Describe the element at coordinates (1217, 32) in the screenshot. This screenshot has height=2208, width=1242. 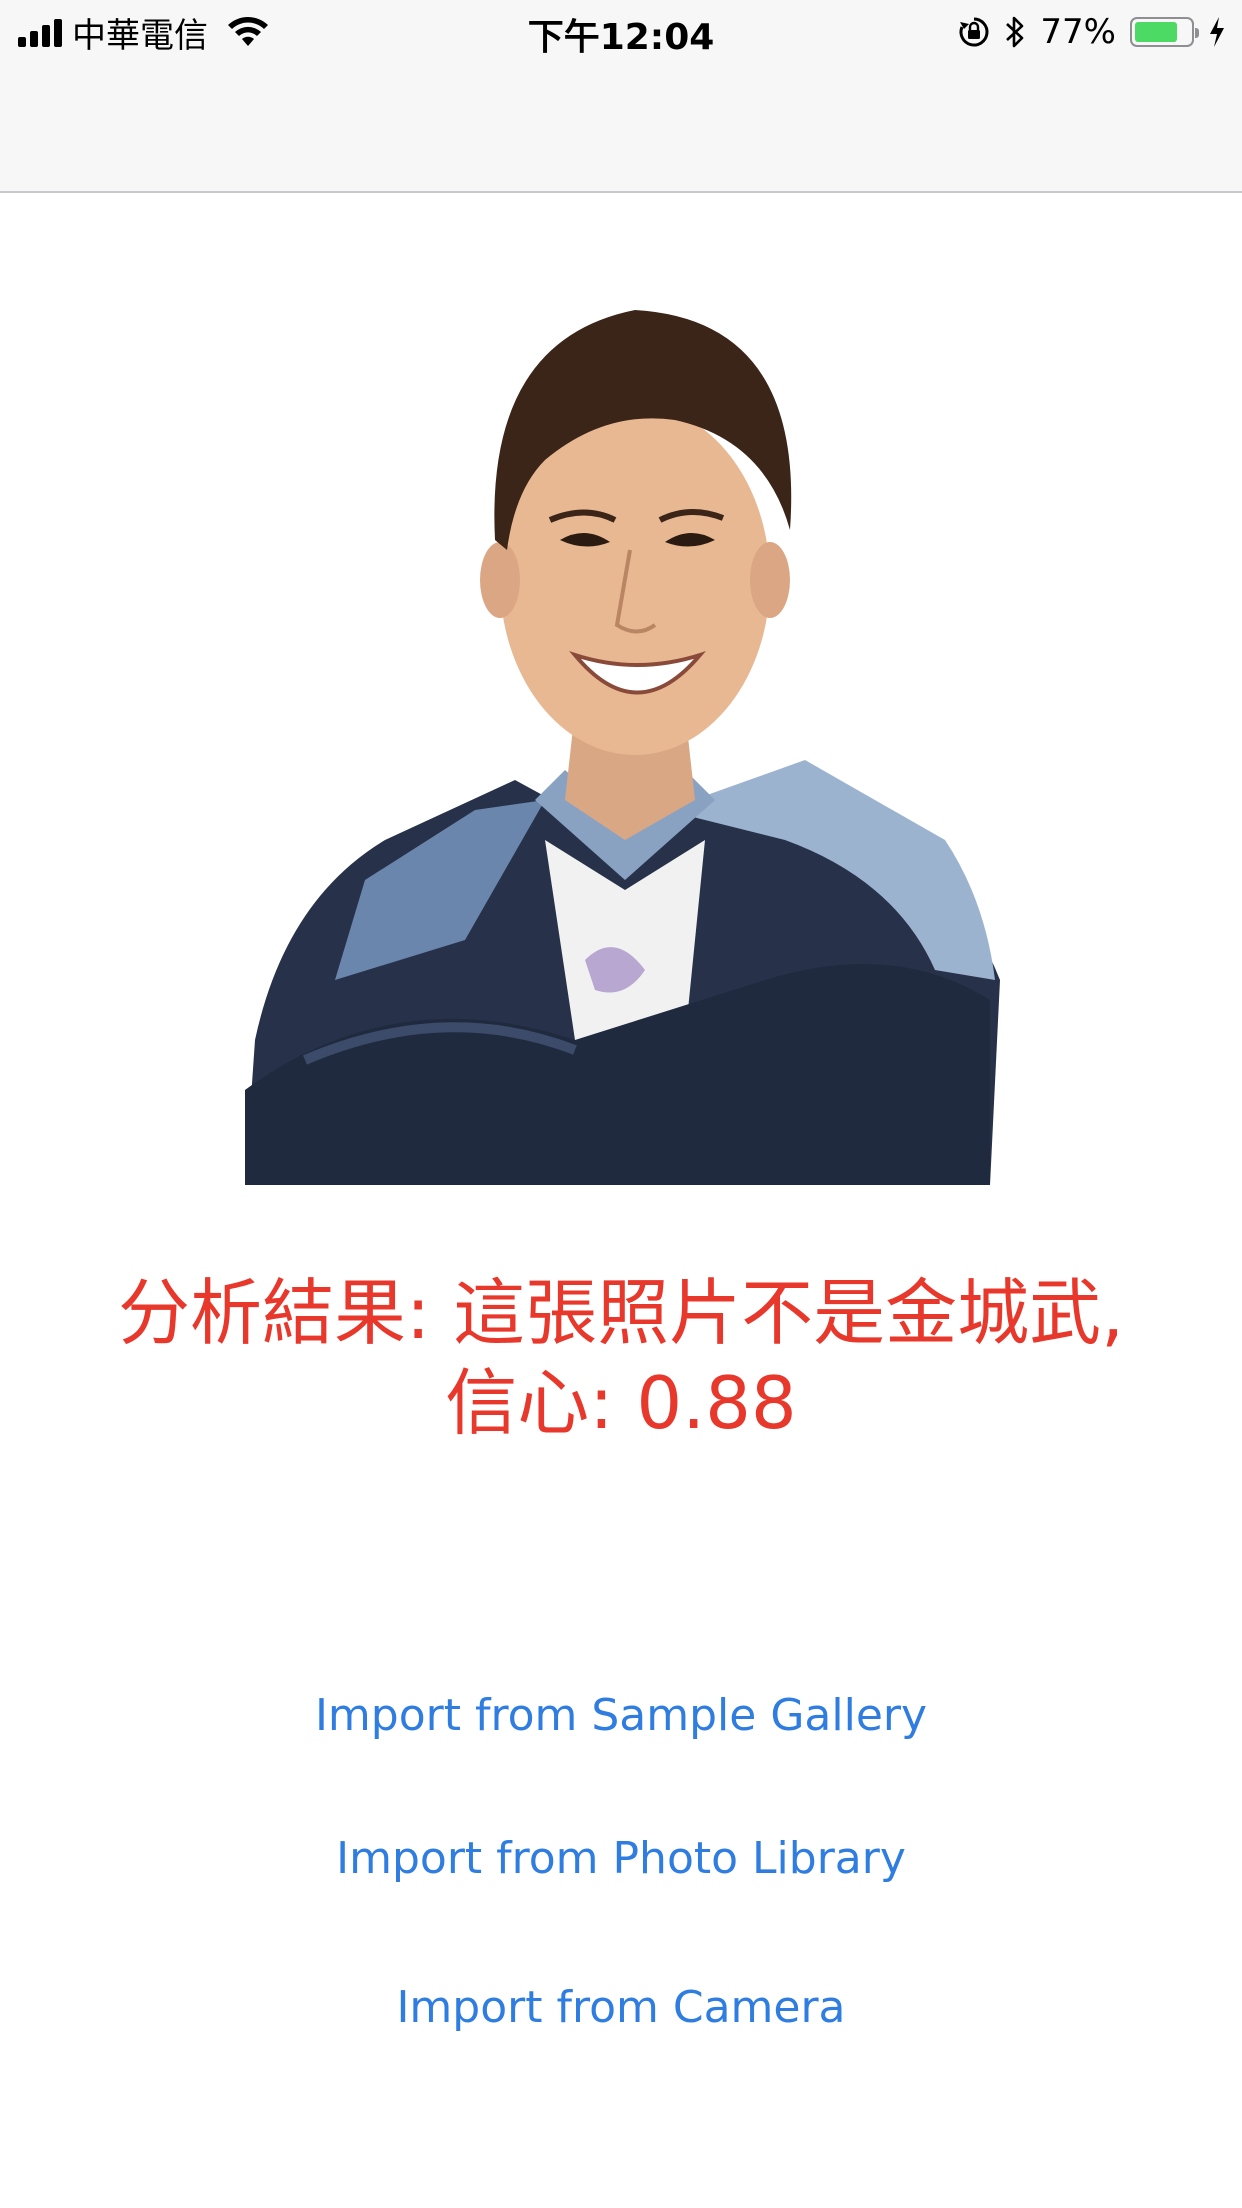
I see `charging-bolt-icon` at that location.